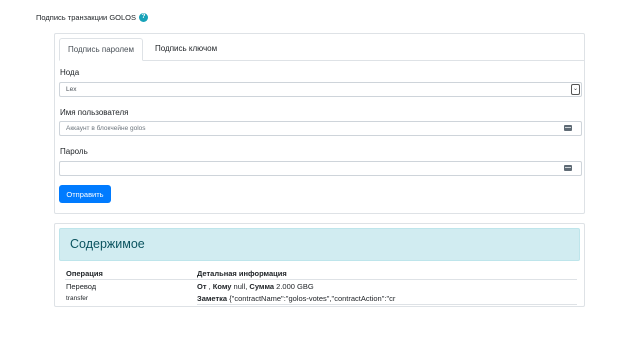 This screenshot has height=360, width=640. What do you see at coordinates (320, 89) in the screenshot?
I see `node-select: Lex ⌄` at bounding box center [320, 89].